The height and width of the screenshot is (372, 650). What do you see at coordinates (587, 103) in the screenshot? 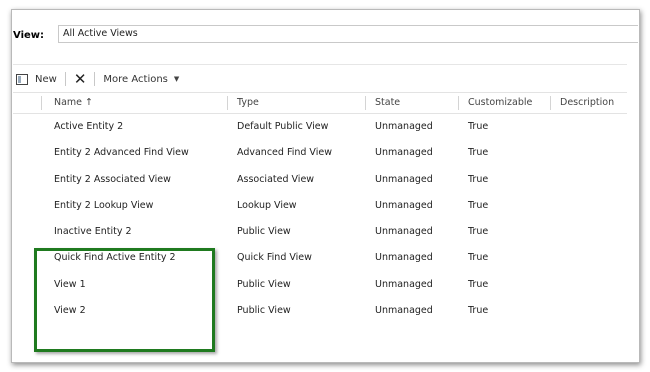
I see `column-header-description: Description` at bounding box center [587, 103].